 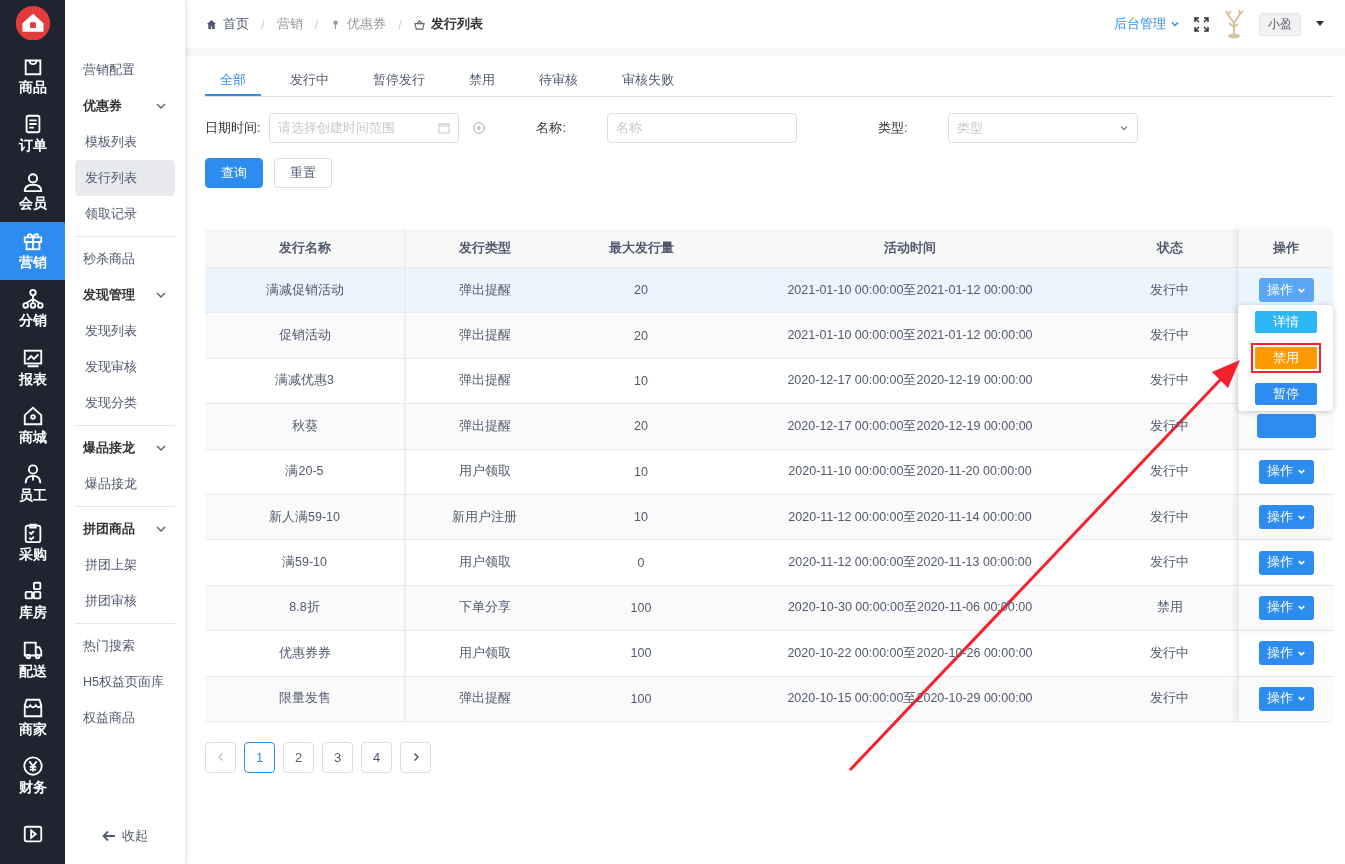 I want to click on sidebar-item: 模板列表, so click(x=125, y=142).